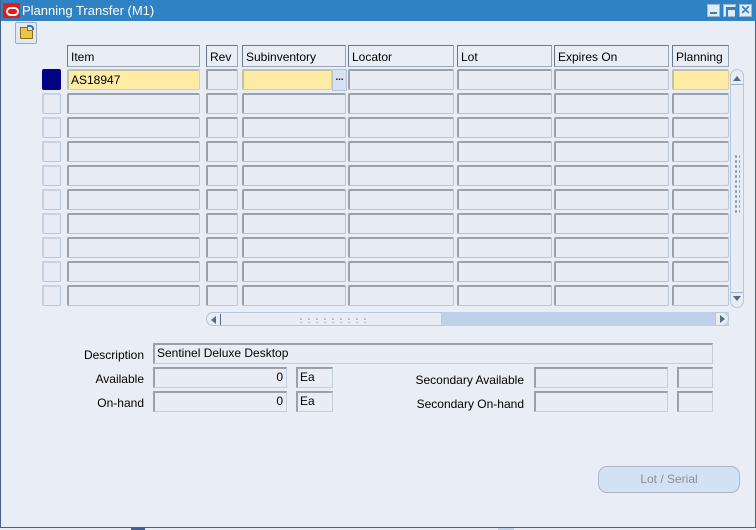 The width and height of the screenshot is (756, 530). Describe the element at coordinates (314, 377) in the screenshot. I see `available-uom-field: Ea` at that location.